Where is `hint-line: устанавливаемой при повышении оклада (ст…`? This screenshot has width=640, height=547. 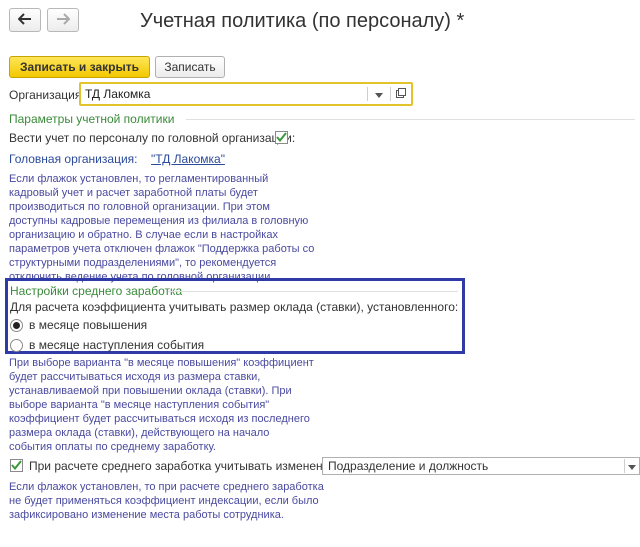
hint-line: устанавливаемой при повышении оклада (ст… is located at coordinates (150, 391).